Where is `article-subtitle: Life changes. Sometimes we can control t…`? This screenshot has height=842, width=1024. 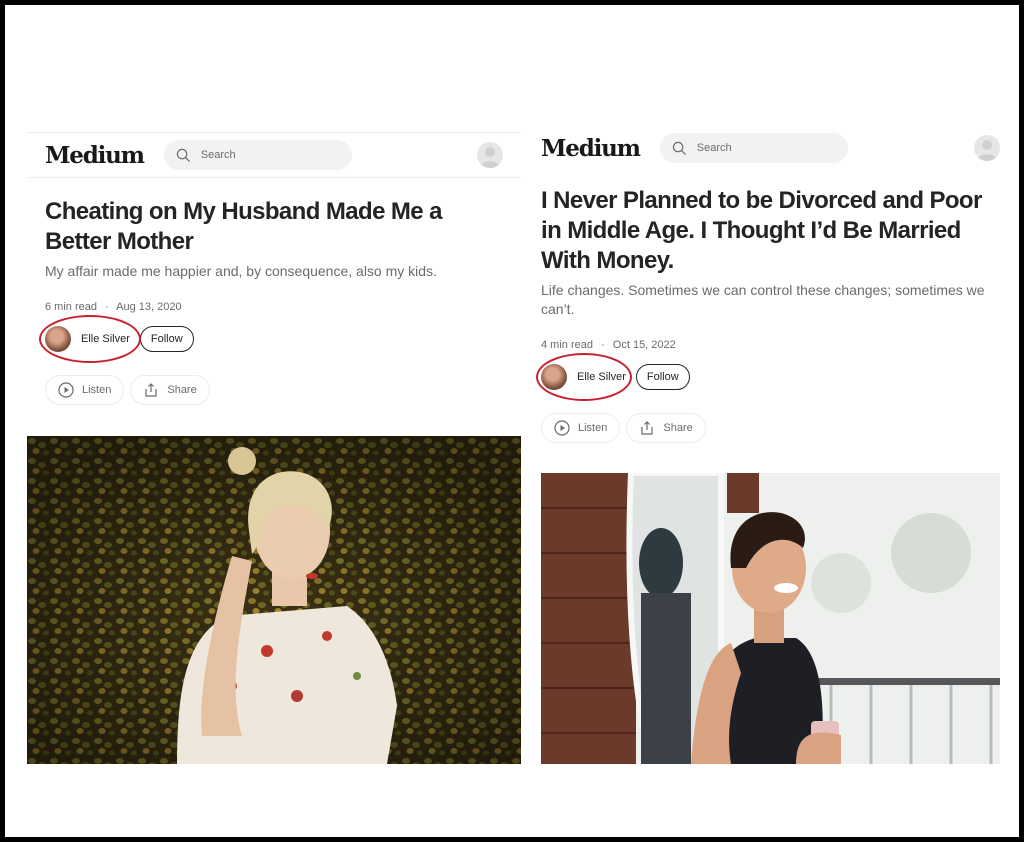
article-subtitle: Life changes. Sometimes we can control t… is located at coordinates (763, 299).